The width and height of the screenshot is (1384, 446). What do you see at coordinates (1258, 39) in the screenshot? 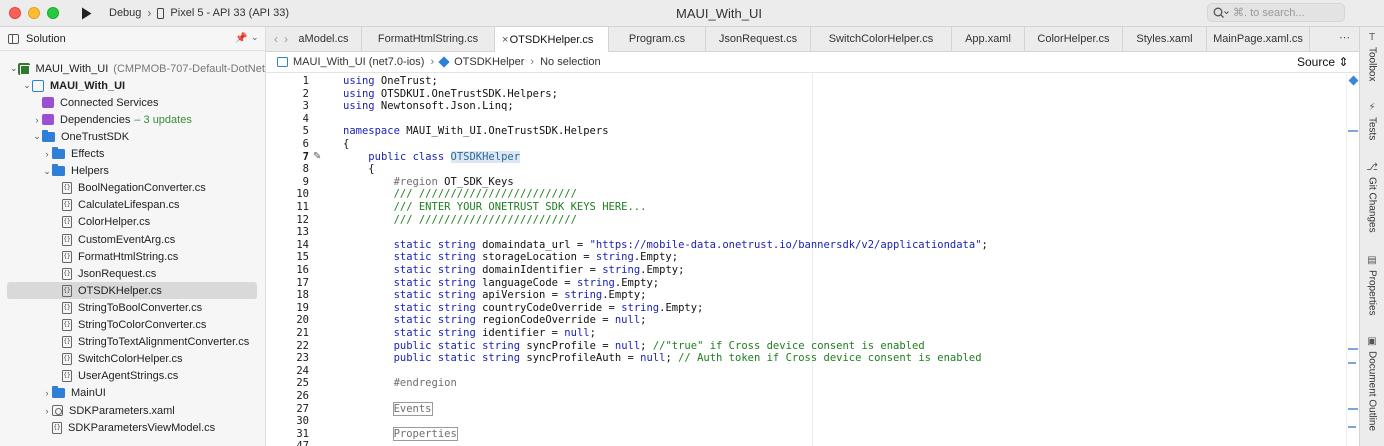
I see `tab-mainpage-xaml-cs: MainPage.xaml.cs` at bounding box center [1258, 39].